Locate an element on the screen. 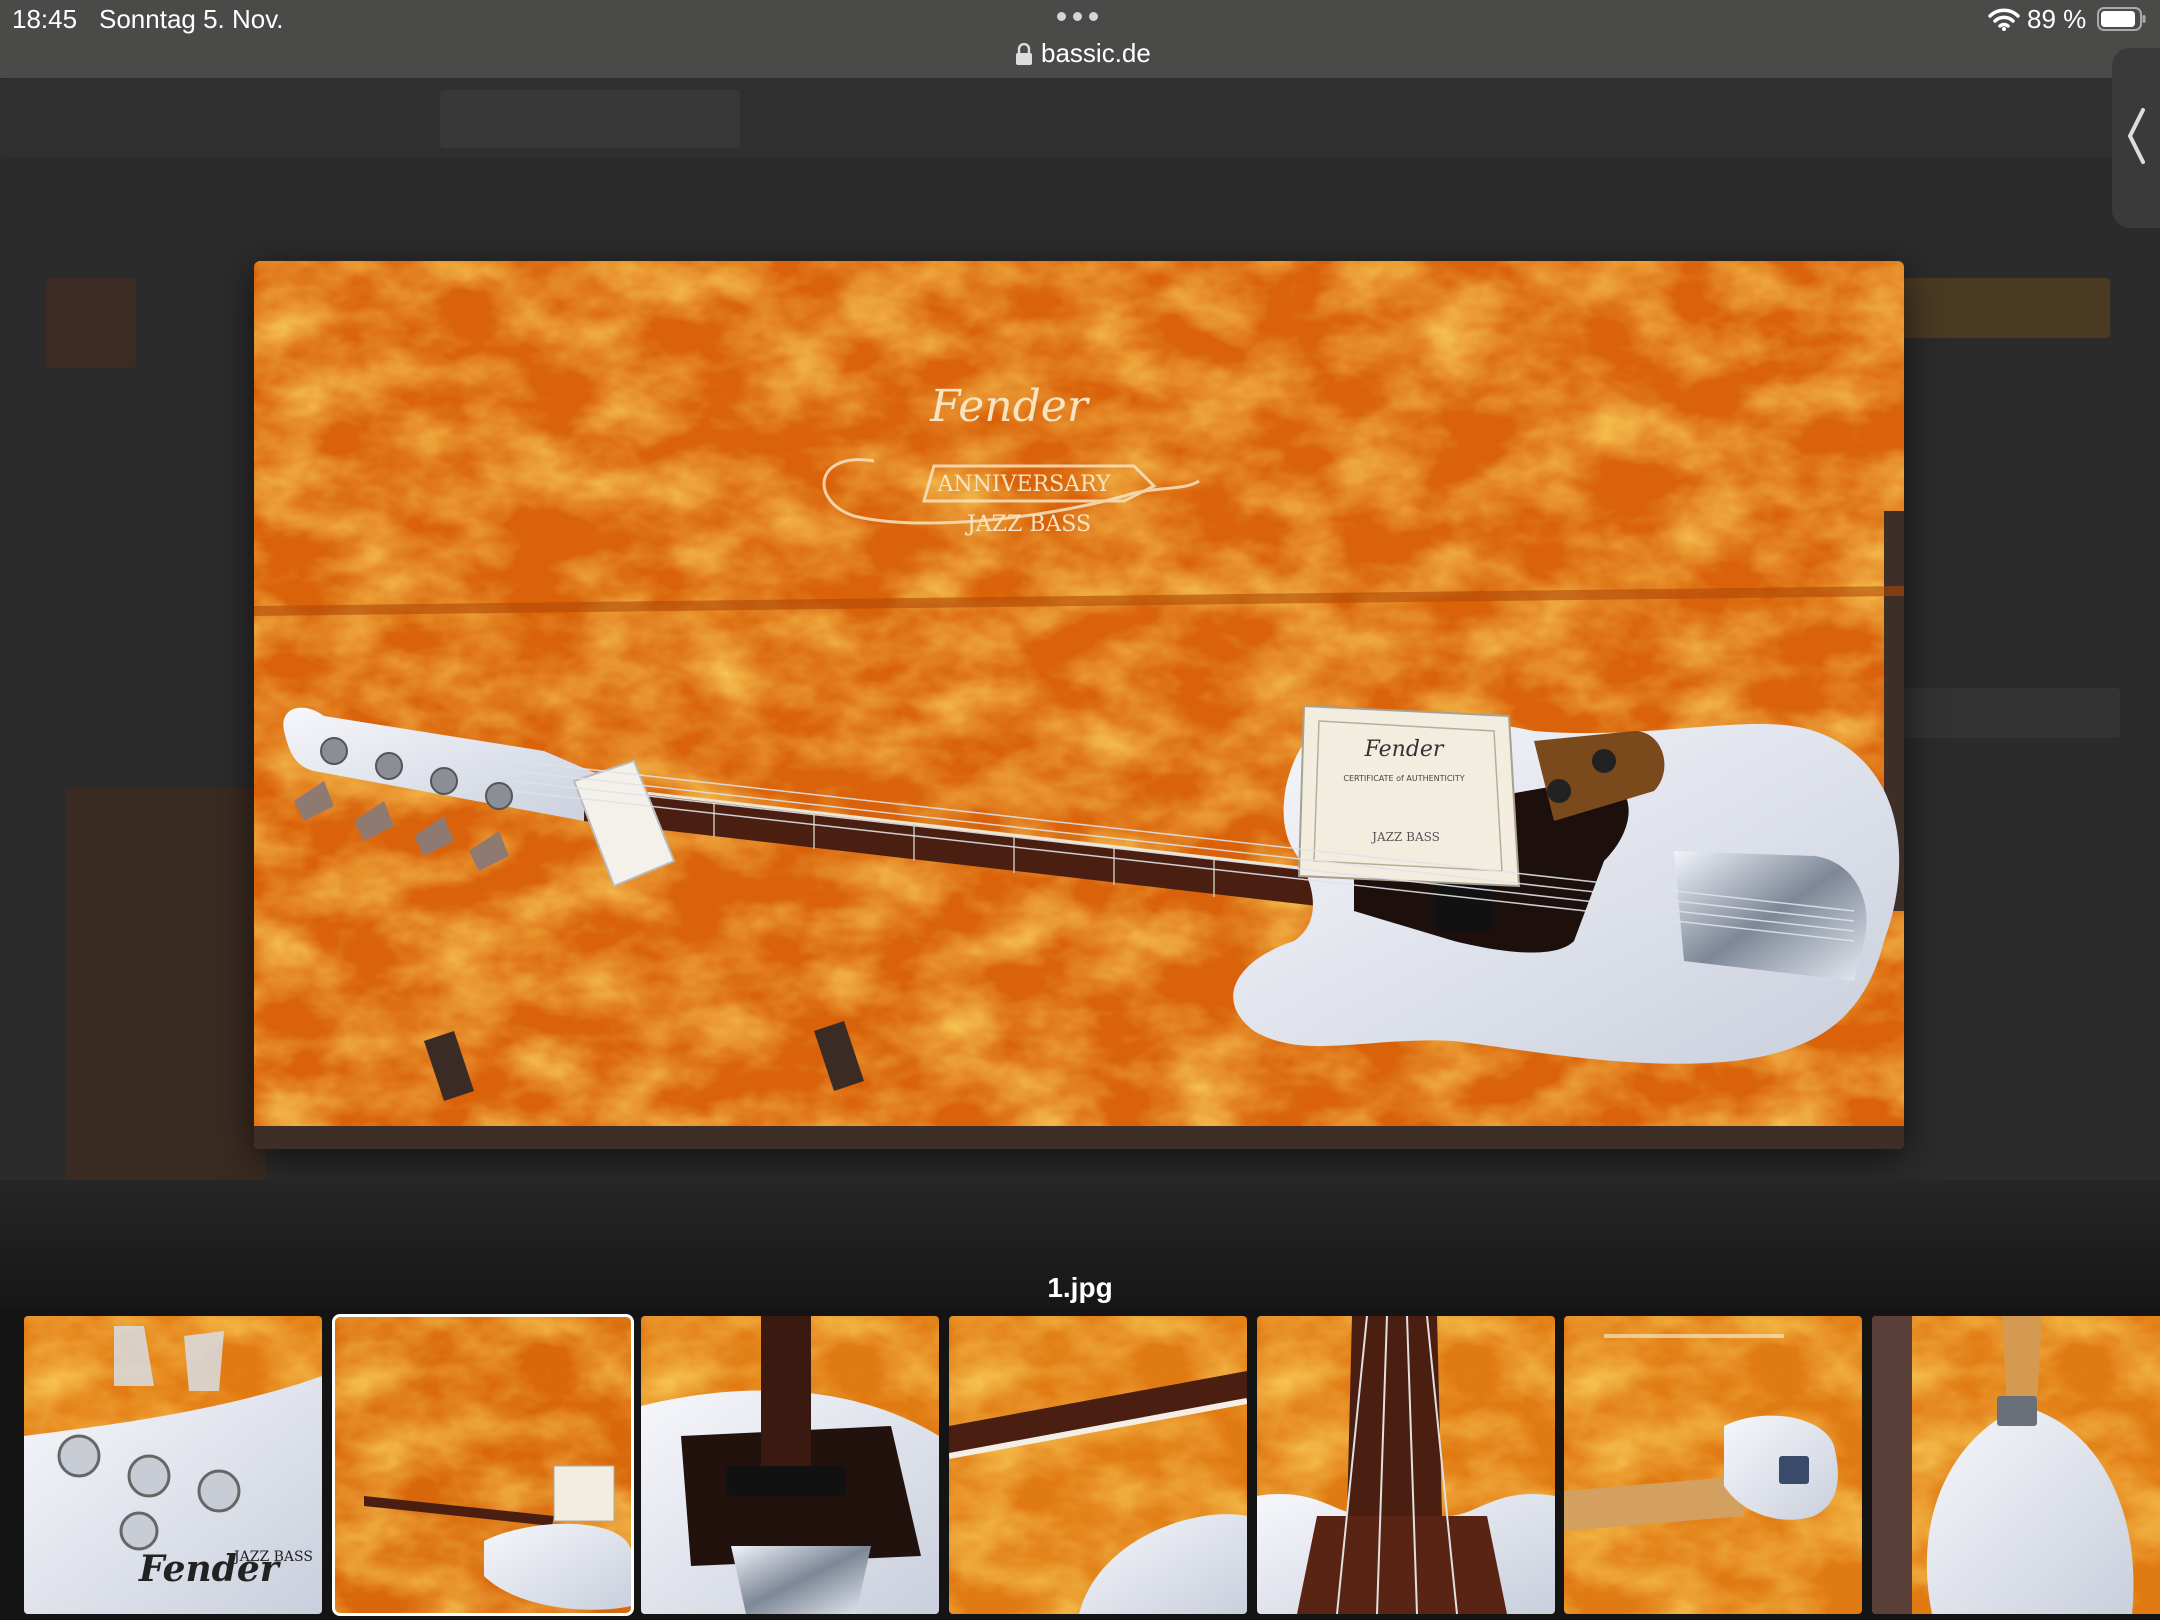 The width and height of the screenshot is (2160, 1620). background-tab is located at coordinates (590, 119).